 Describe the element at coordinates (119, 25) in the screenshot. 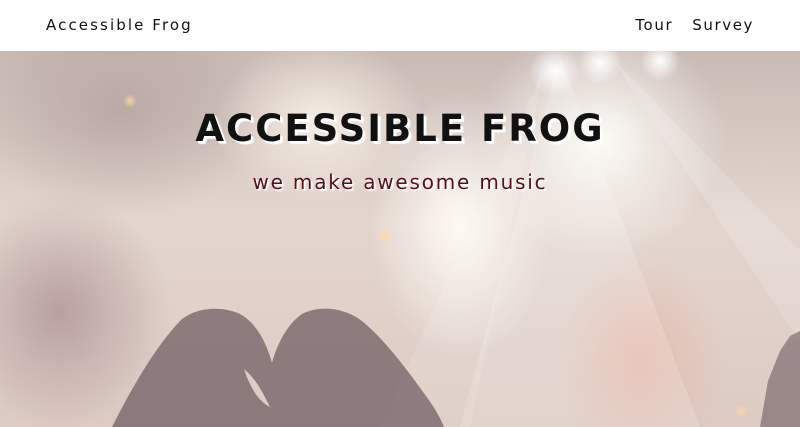

I see `brand-link: Accessible Frog` at that location.